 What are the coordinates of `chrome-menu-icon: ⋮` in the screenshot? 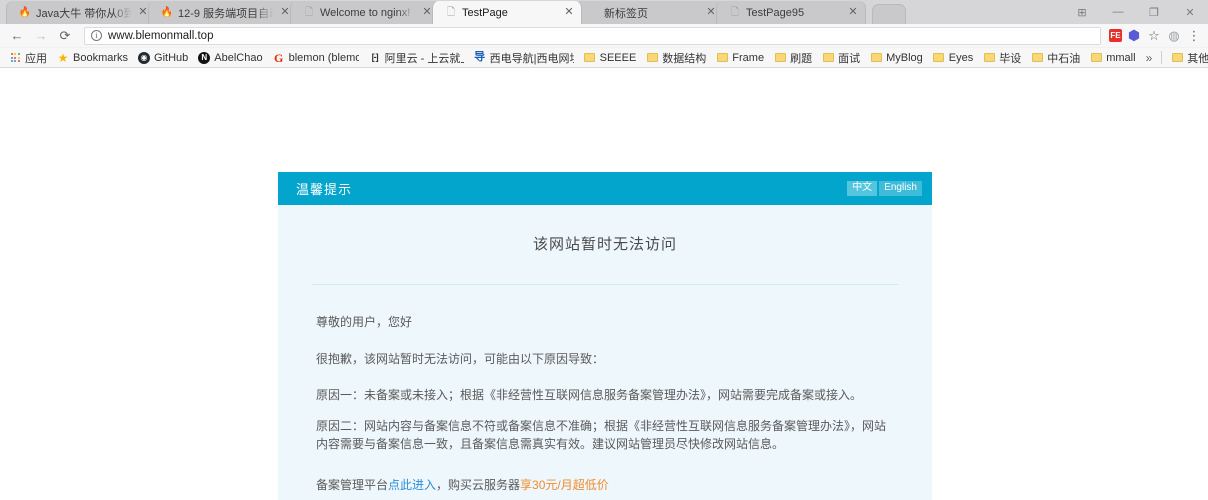 It's located at (1194, 36).